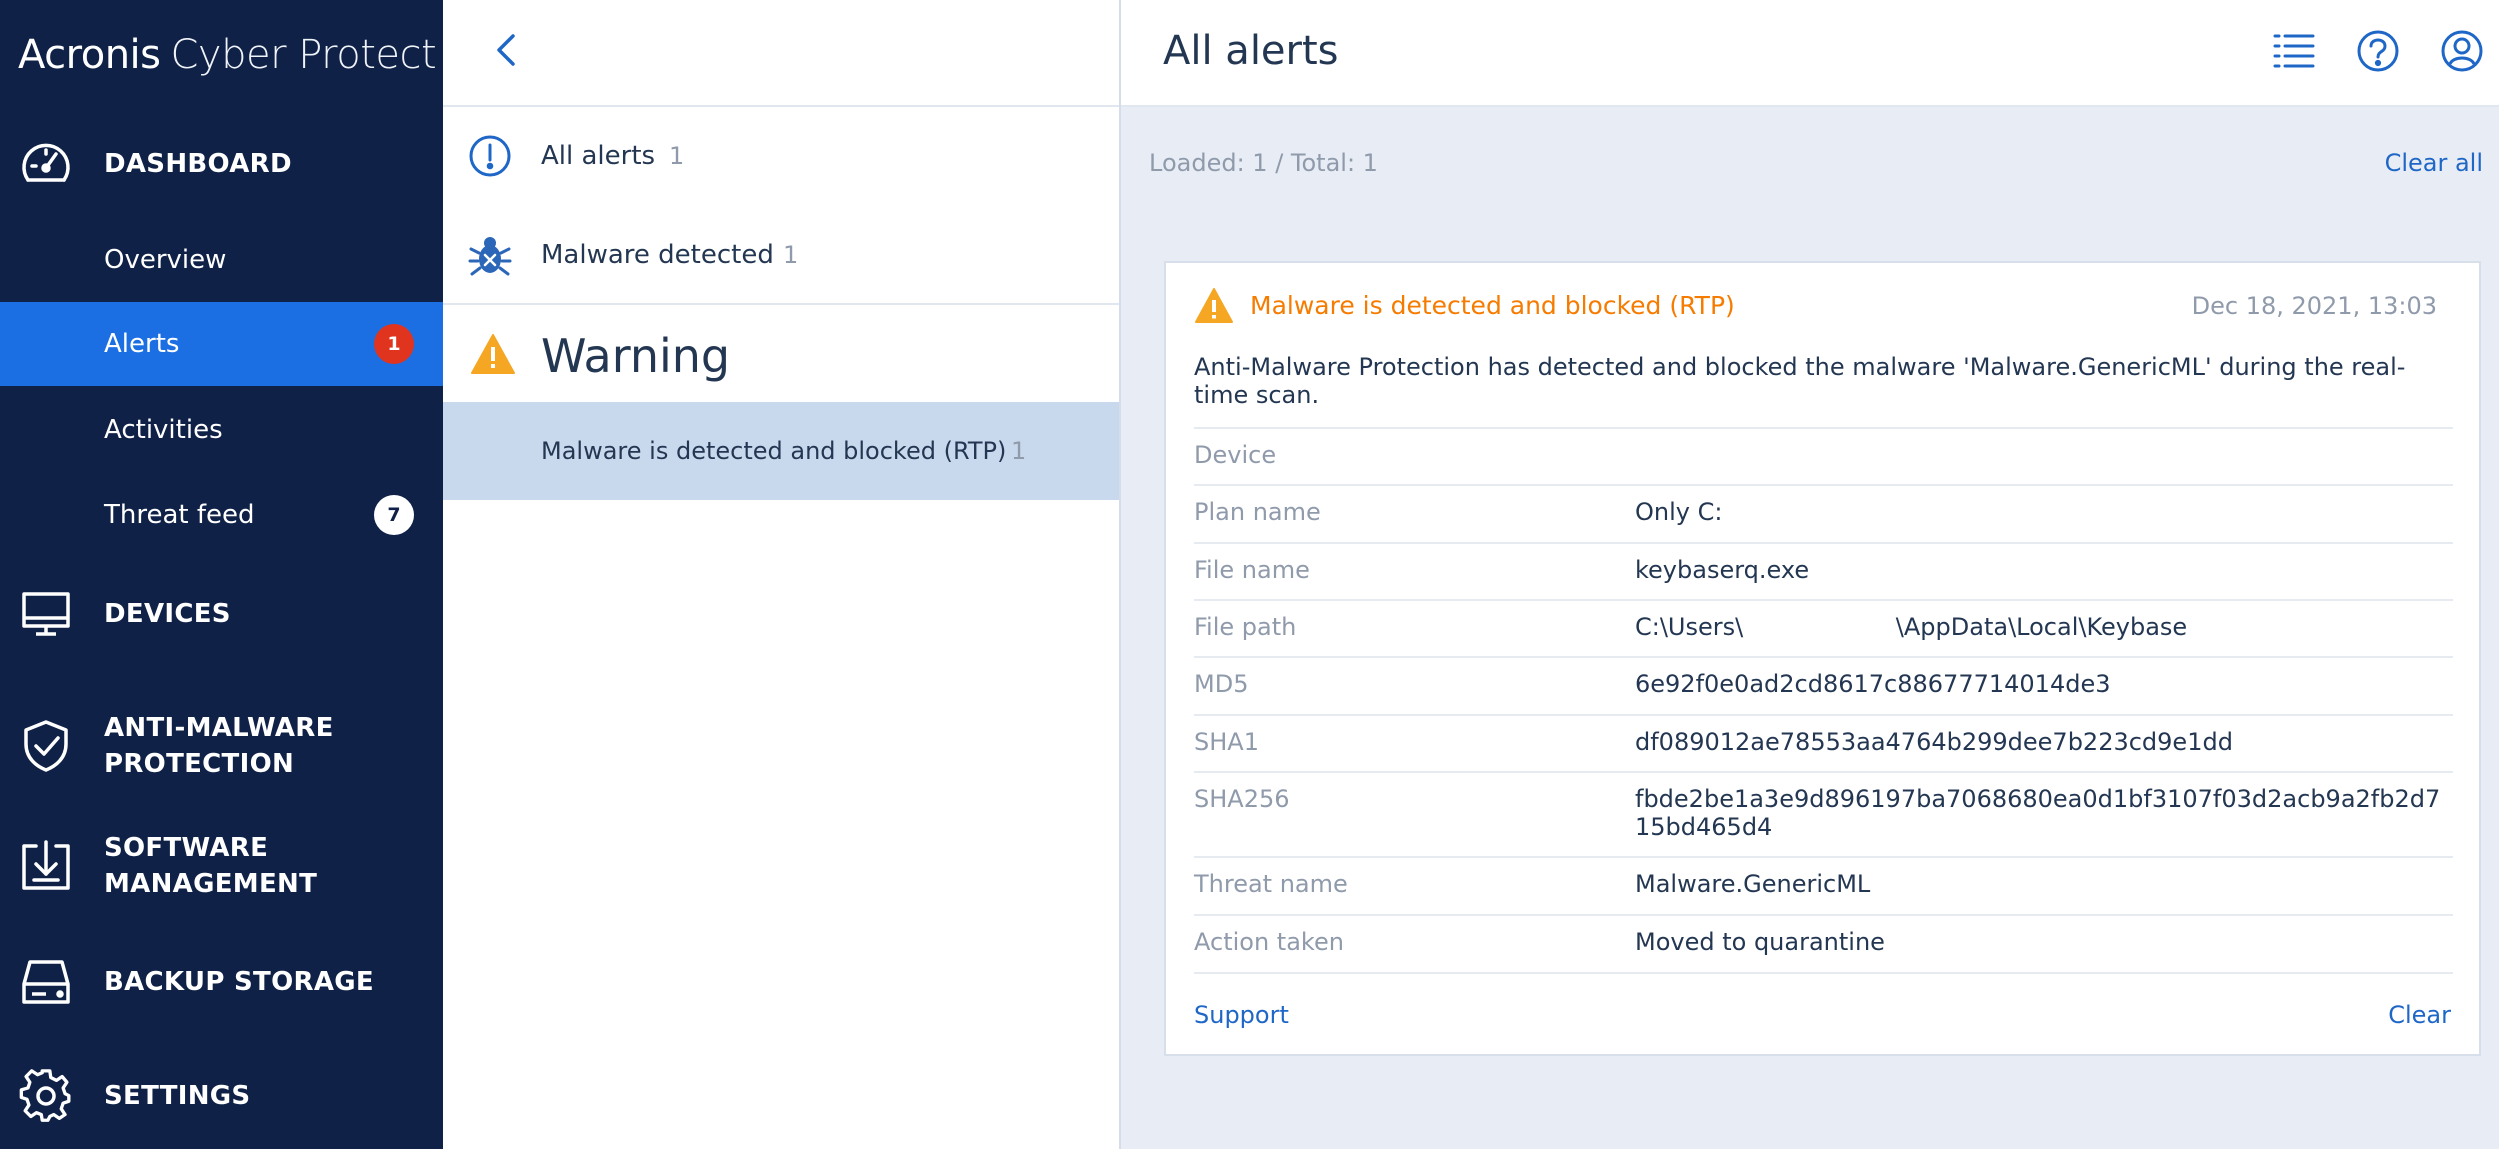 This screenshot has height=1149, width=2499. I want to click on detail-row-plan-name: Plan name Only C:, so click(1823, 513).